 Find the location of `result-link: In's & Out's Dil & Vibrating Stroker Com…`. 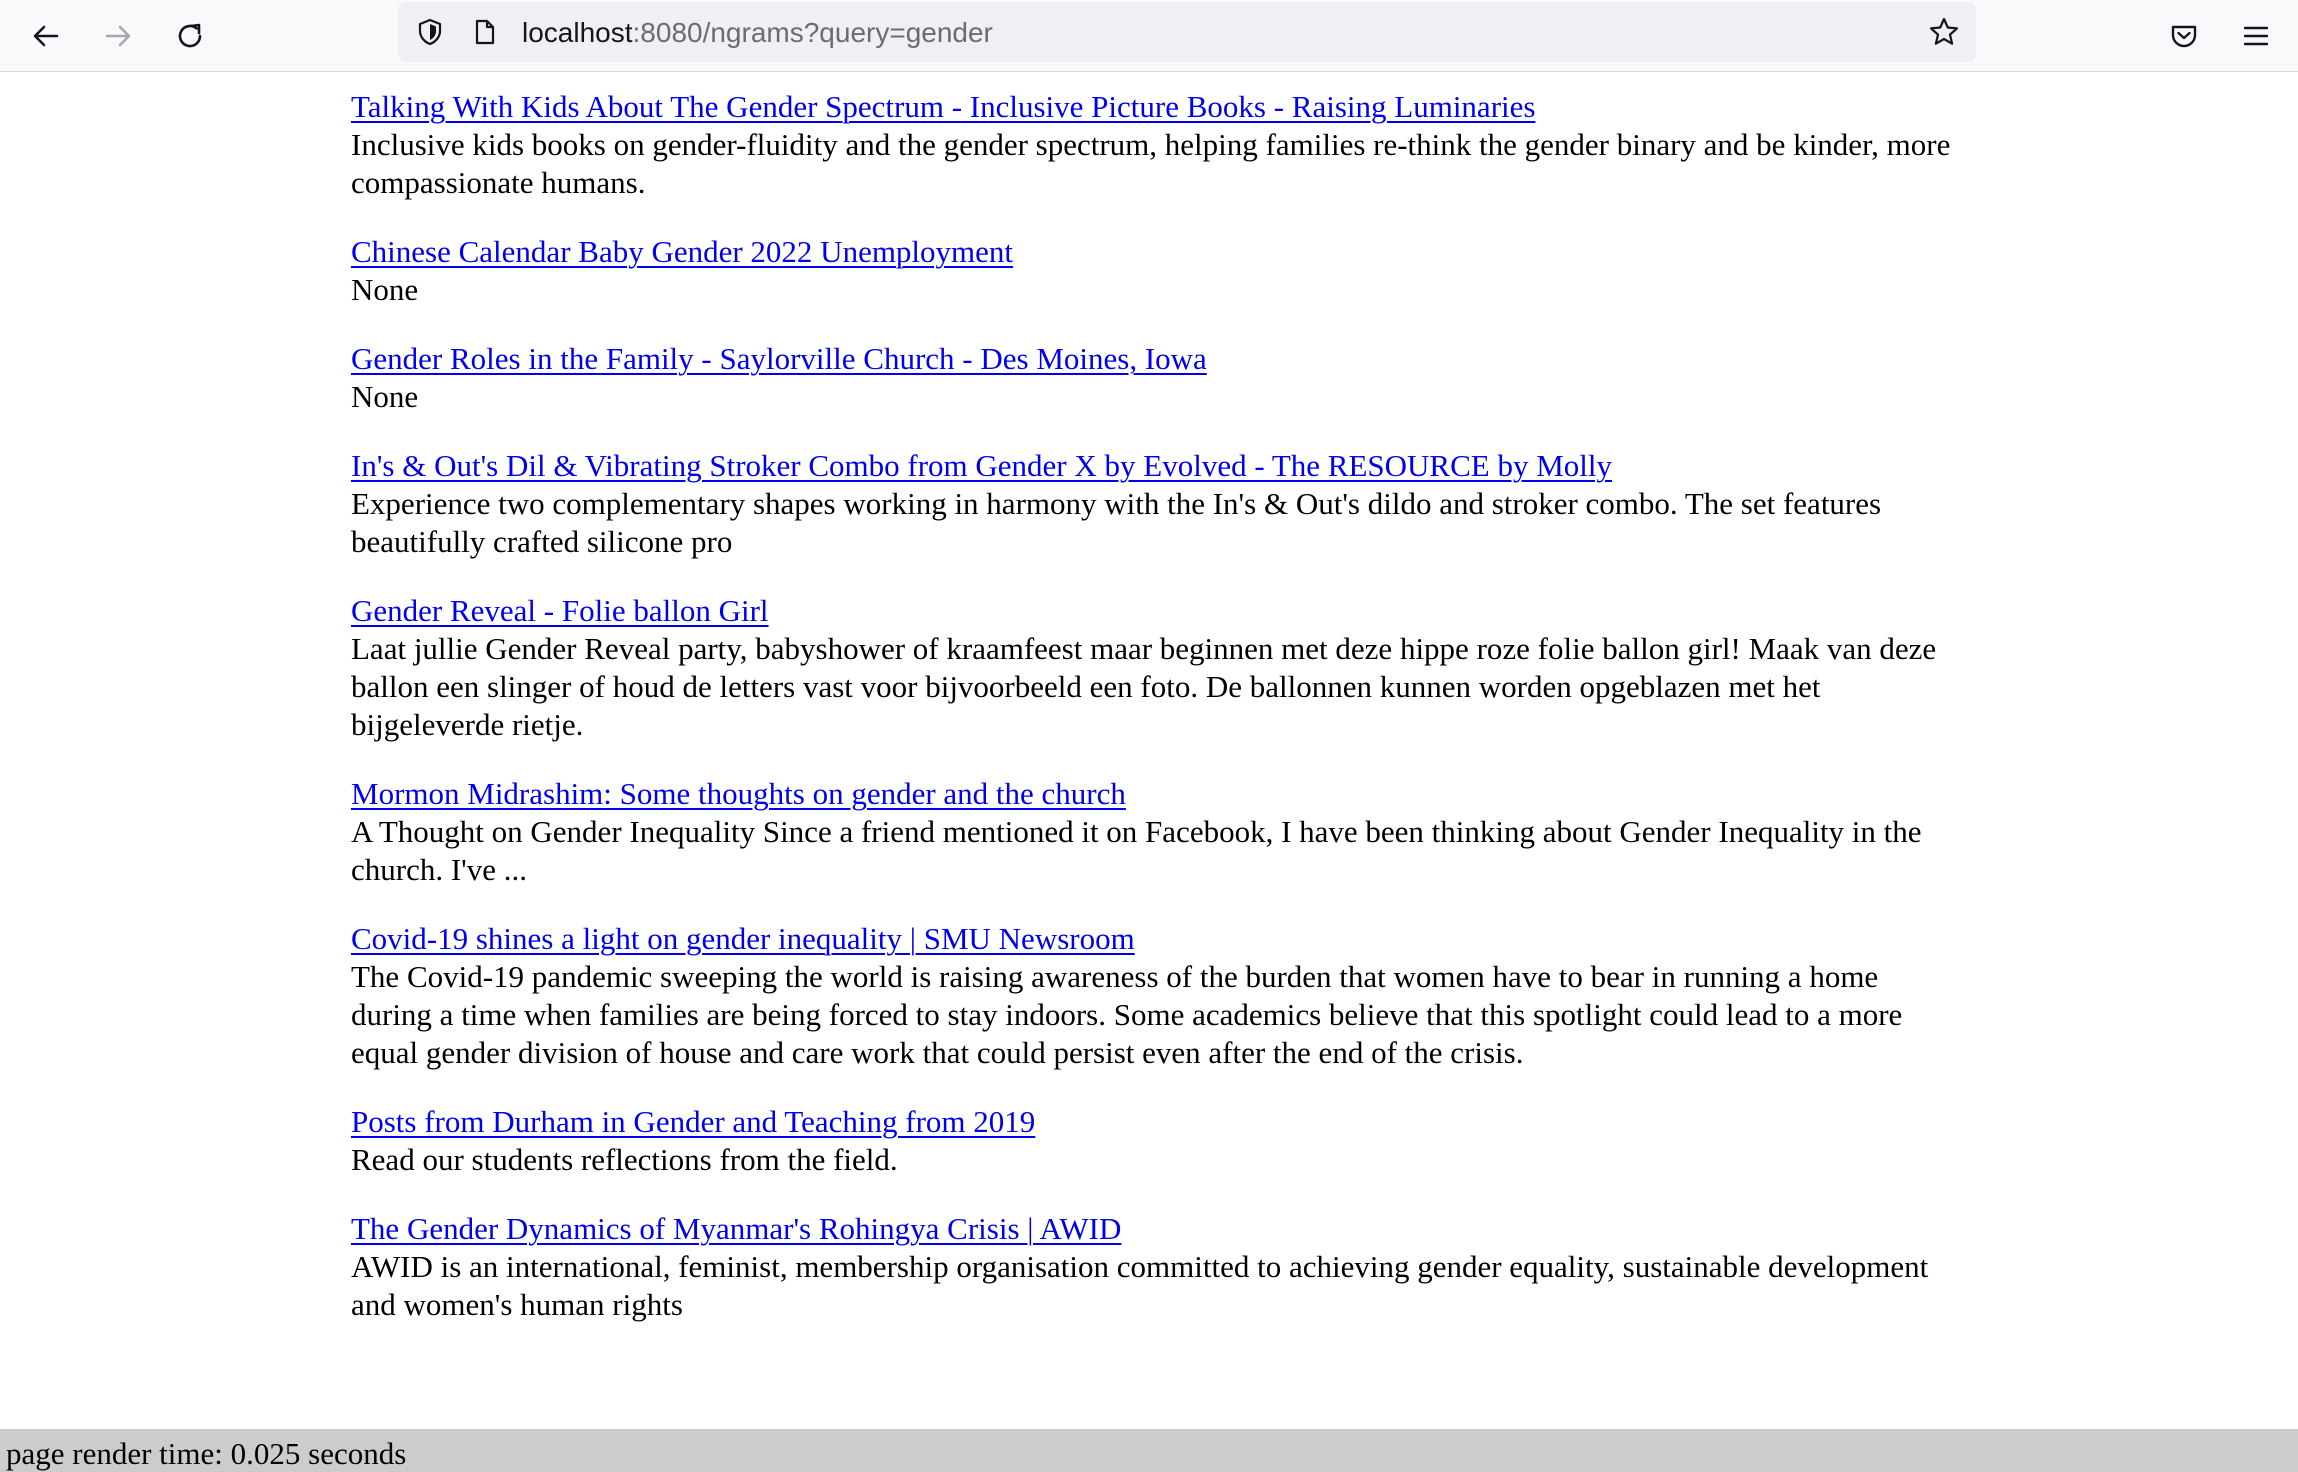

result-link: In's & Out's Dil & Vibrating Stroker Com… is located at coordinates (1151, 466).